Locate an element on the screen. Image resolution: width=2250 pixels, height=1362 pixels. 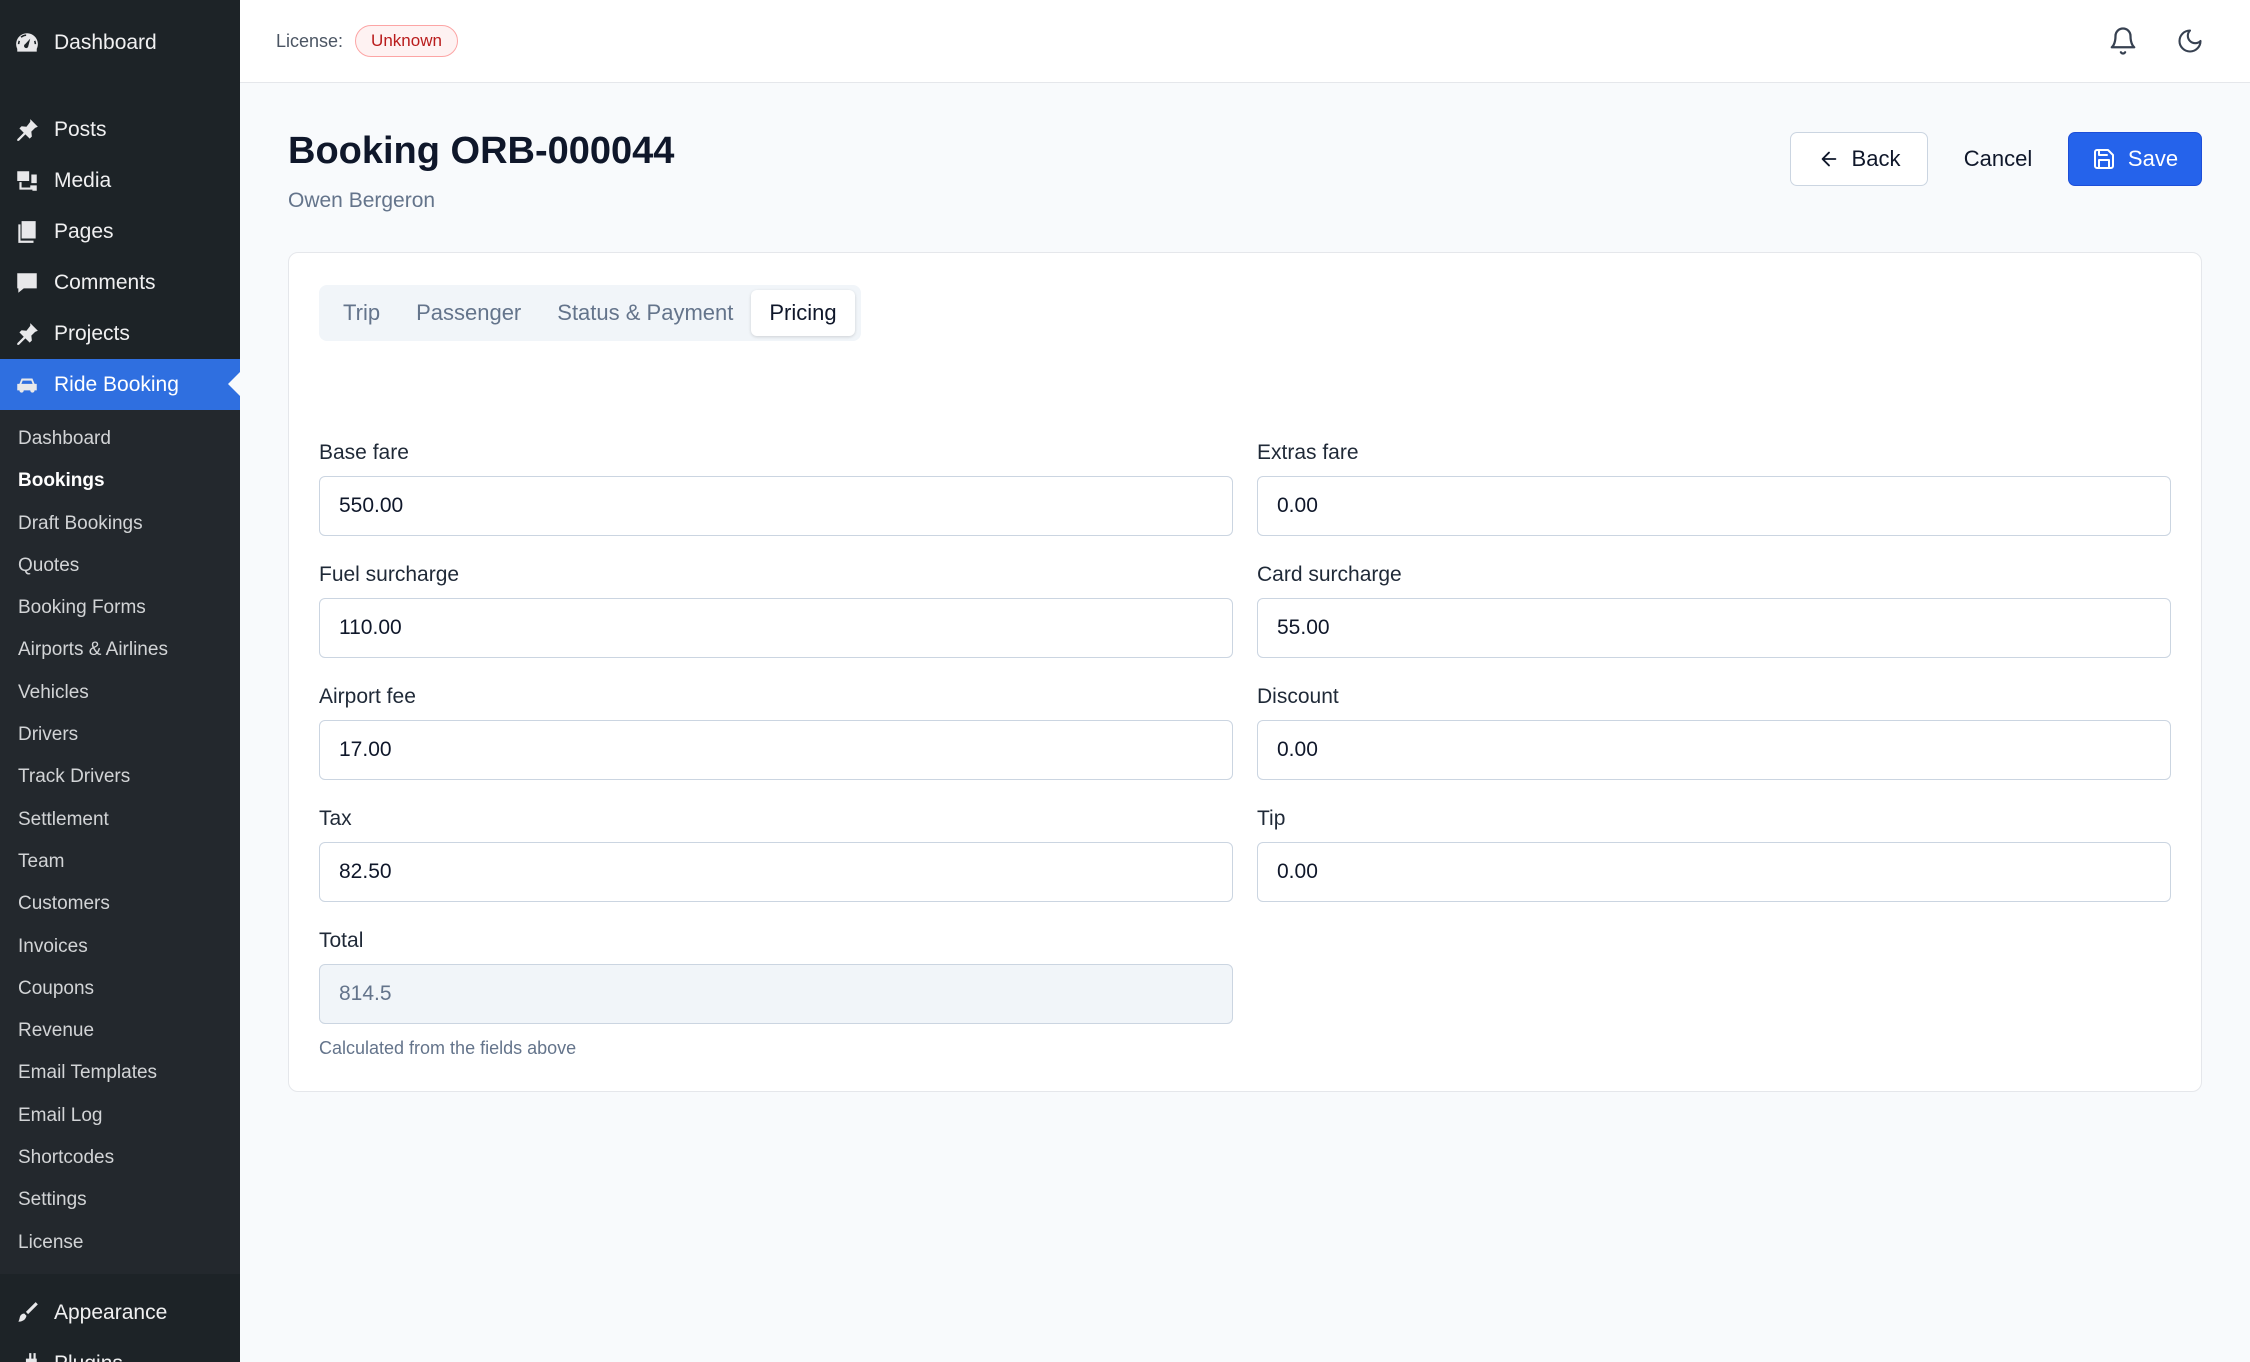
back-button-label: Back is located at coordinates (1876, 158).